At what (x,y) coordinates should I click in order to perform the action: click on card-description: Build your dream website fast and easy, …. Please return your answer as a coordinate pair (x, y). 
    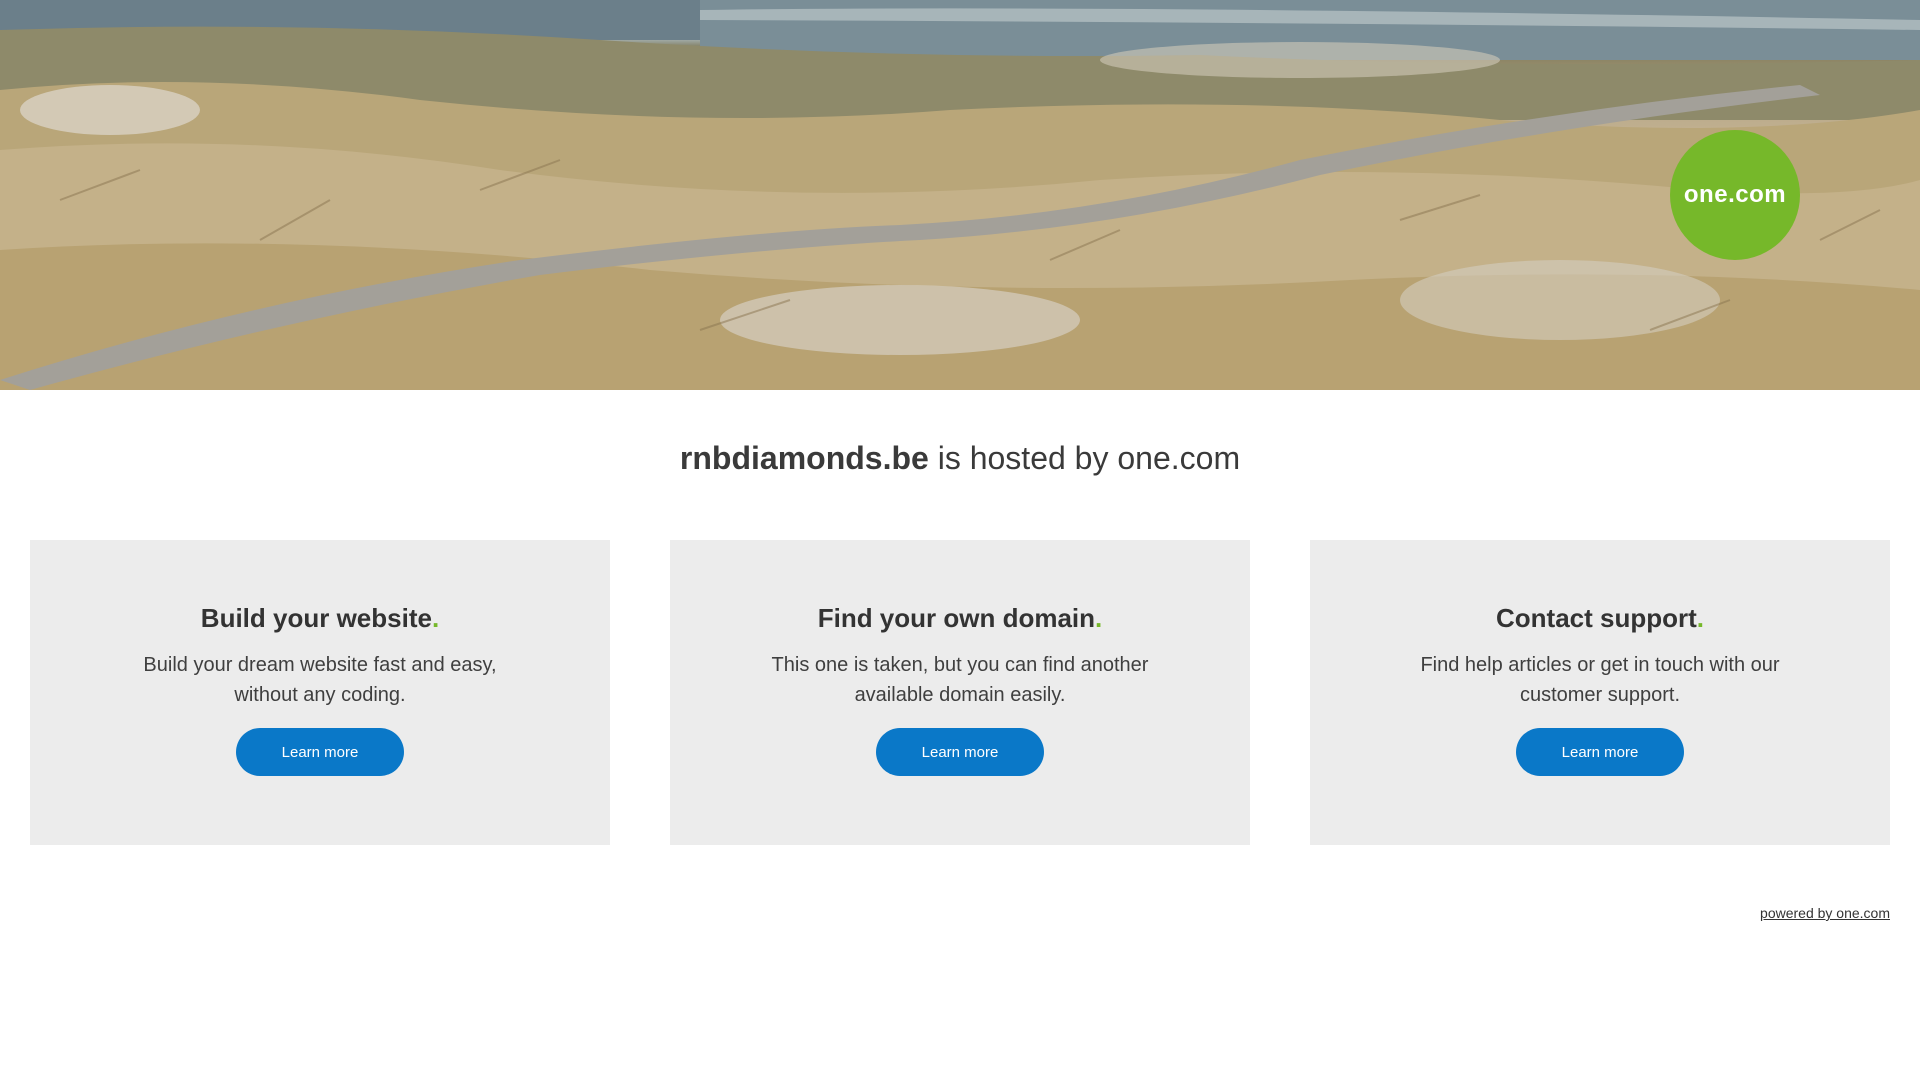
    Looking at the image, I should click on (320, 680).